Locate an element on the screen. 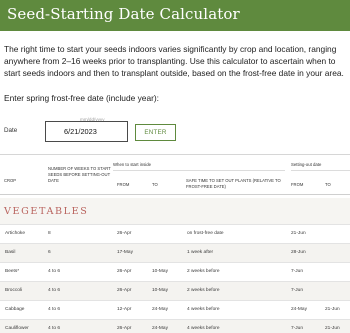 Image resolution: width=350 pixels, height=333 pixels. cell-crop: Artichoke is located at coordinates (15, 233).